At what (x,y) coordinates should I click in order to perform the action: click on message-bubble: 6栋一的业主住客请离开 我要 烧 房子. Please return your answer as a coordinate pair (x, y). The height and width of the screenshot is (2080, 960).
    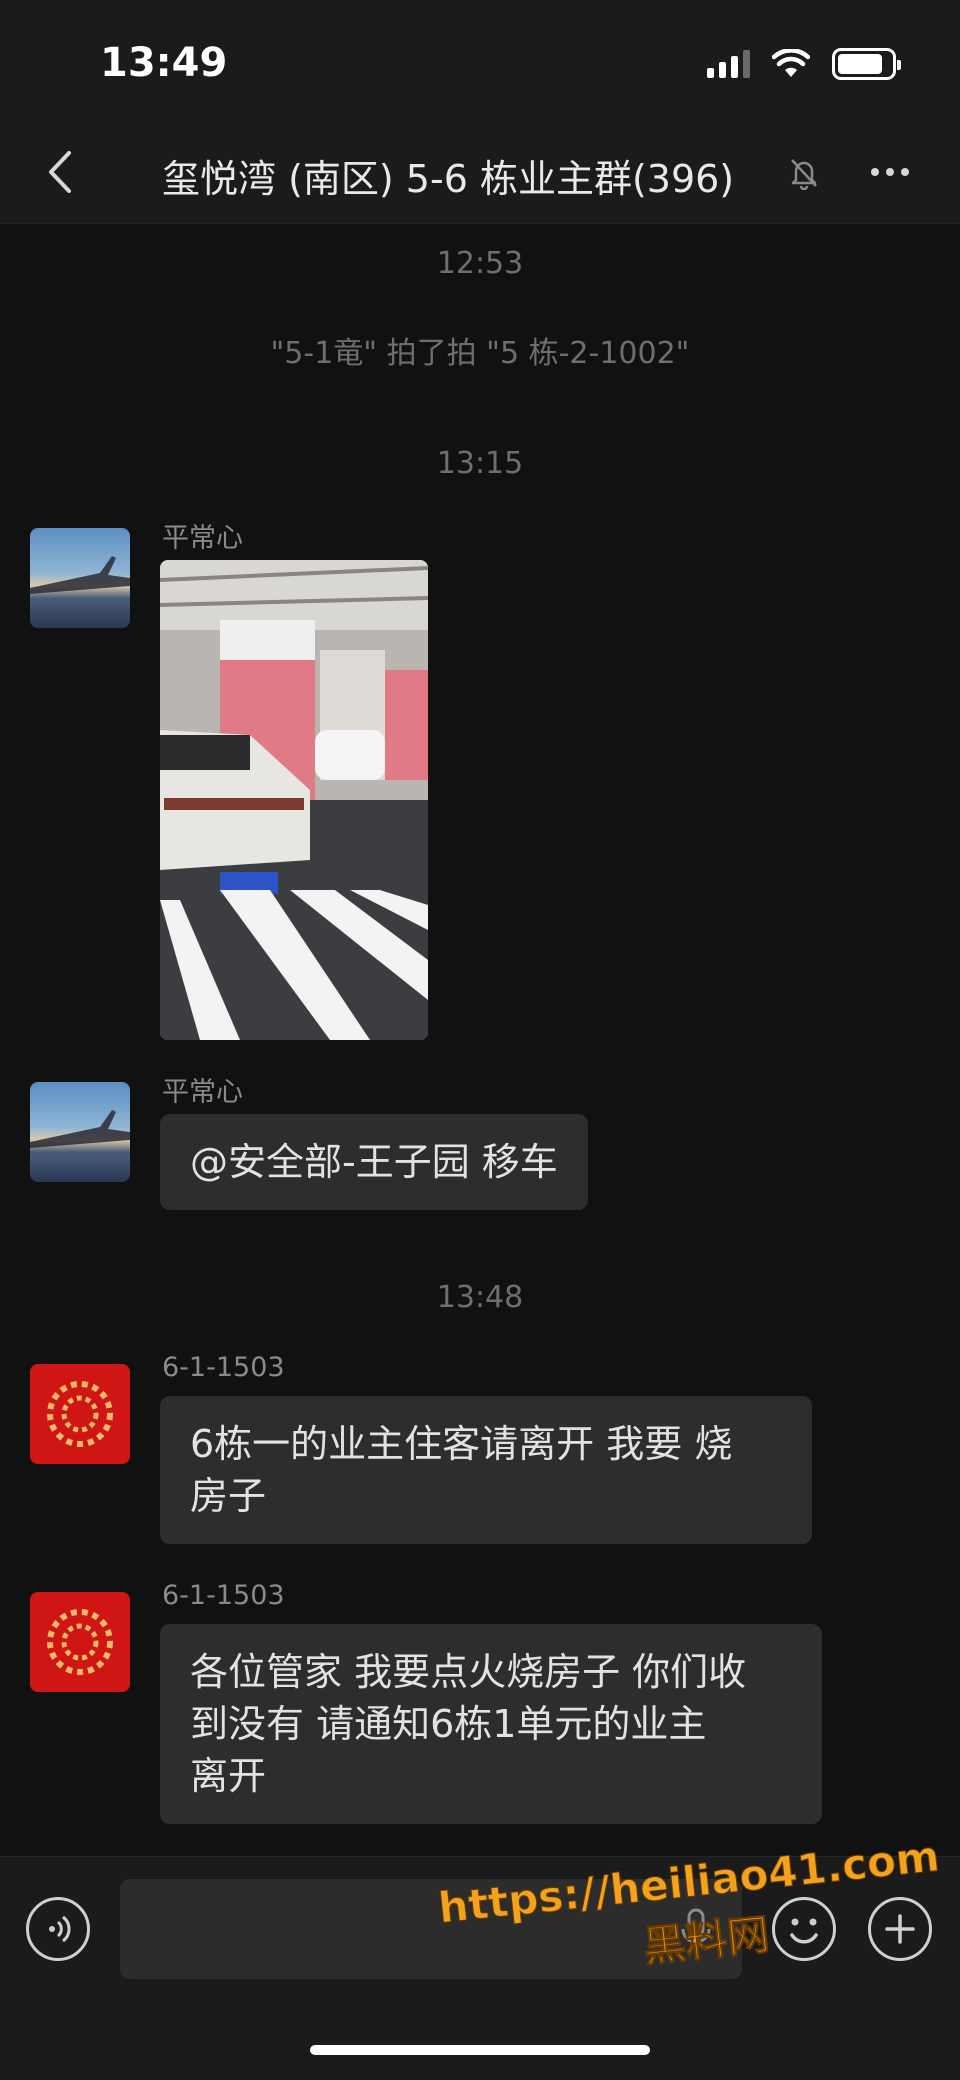
    Looking at the image, I should click on (486, 1470).